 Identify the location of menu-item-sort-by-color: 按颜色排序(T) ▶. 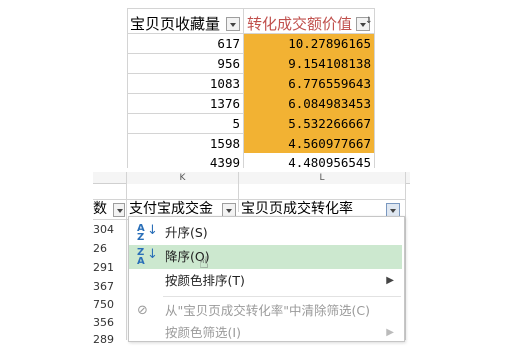
(265, 281).